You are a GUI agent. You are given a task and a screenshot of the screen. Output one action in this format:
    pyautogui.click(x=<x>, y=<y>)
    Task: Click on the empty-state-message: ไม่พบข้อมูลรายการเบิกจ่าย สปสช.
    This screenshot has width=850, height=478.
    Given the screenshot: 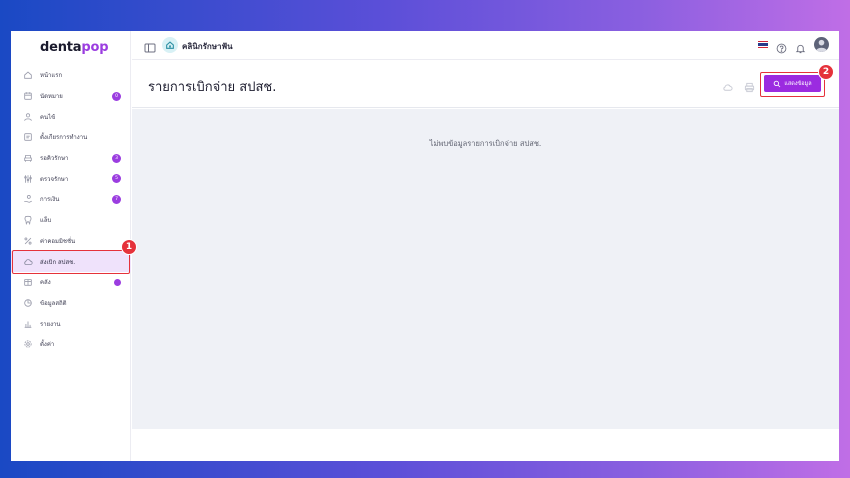 What is the action you would take?
    pyautogui.click(x=485, y=143)
    